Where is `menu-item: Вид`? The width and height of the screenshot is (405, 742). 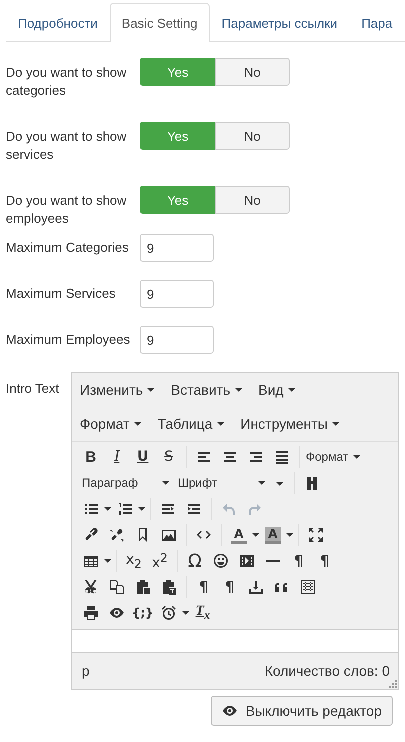
menu-item: Вид is located at coordinates (277, 390).